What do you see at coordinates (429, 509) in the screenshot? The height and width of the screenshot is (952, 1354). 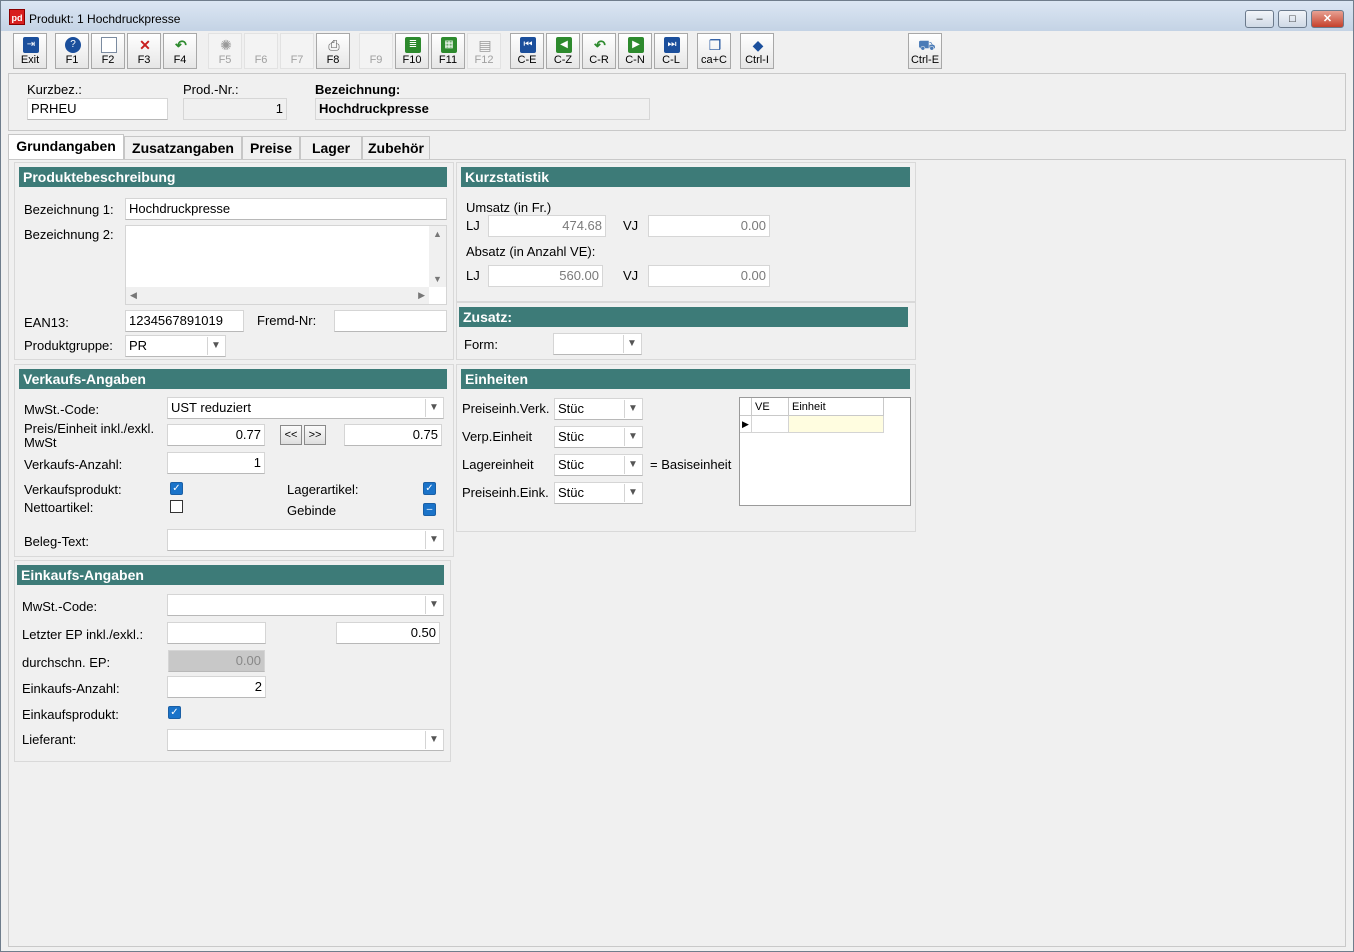 I see `gebinde-checkbox: –` at bounding box center [429, 509].